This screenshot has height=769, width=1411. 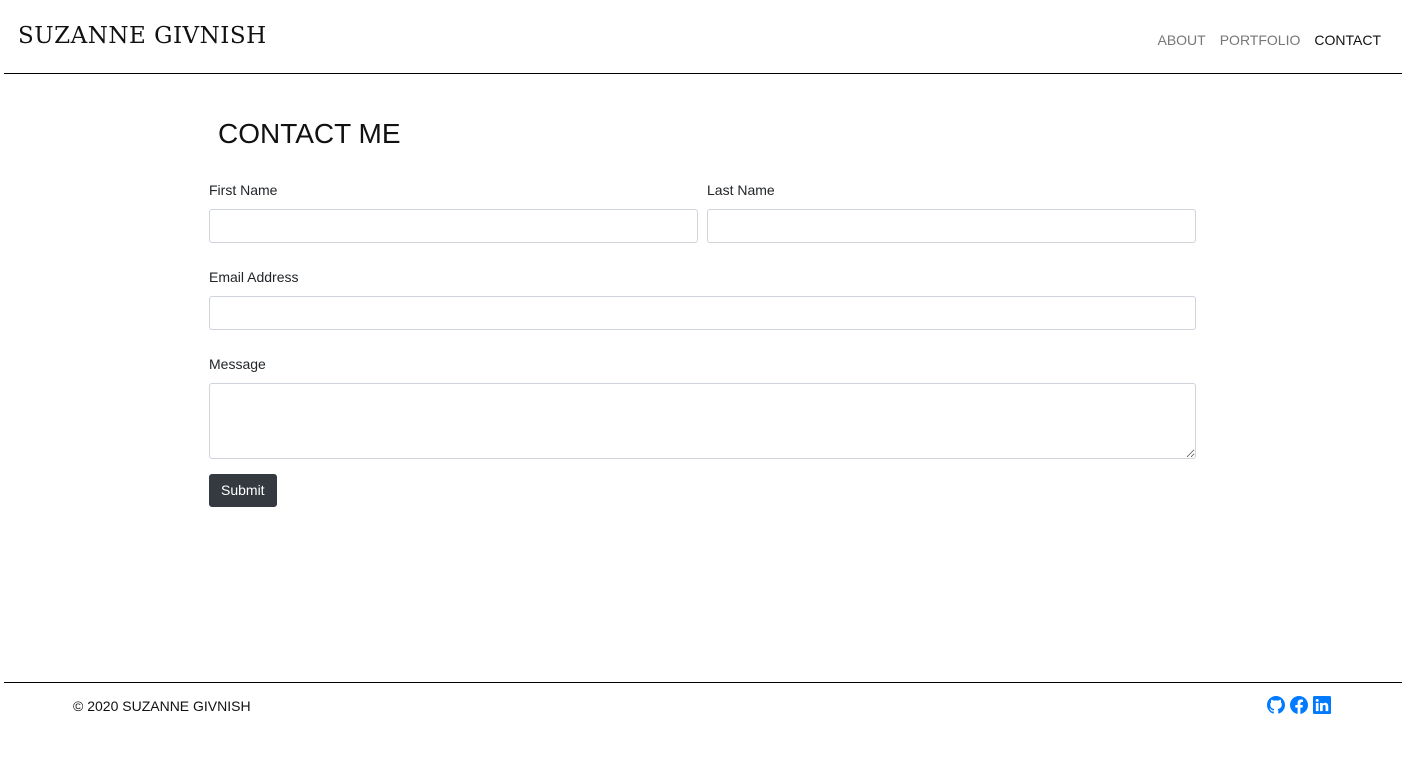 What do you see at coordinates (1276, 705) in the screenshot?
I see `github-icon` at bounding box center [1276, 705].